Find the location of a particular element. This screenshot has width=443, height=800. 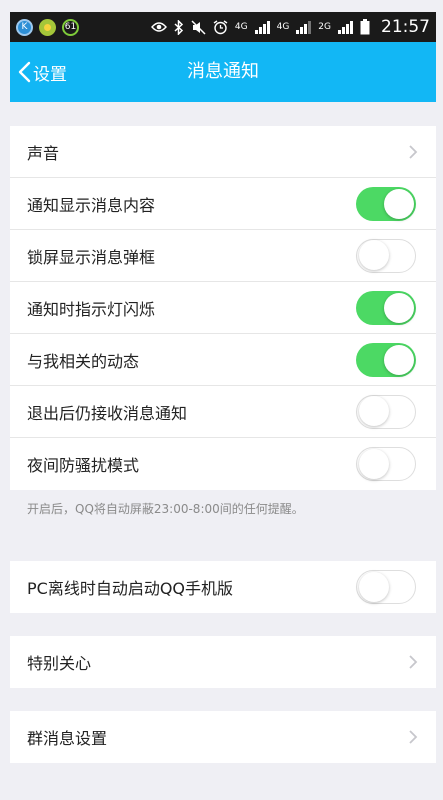

special-care-row: 特别关心 is located at coordinates (223, 662).